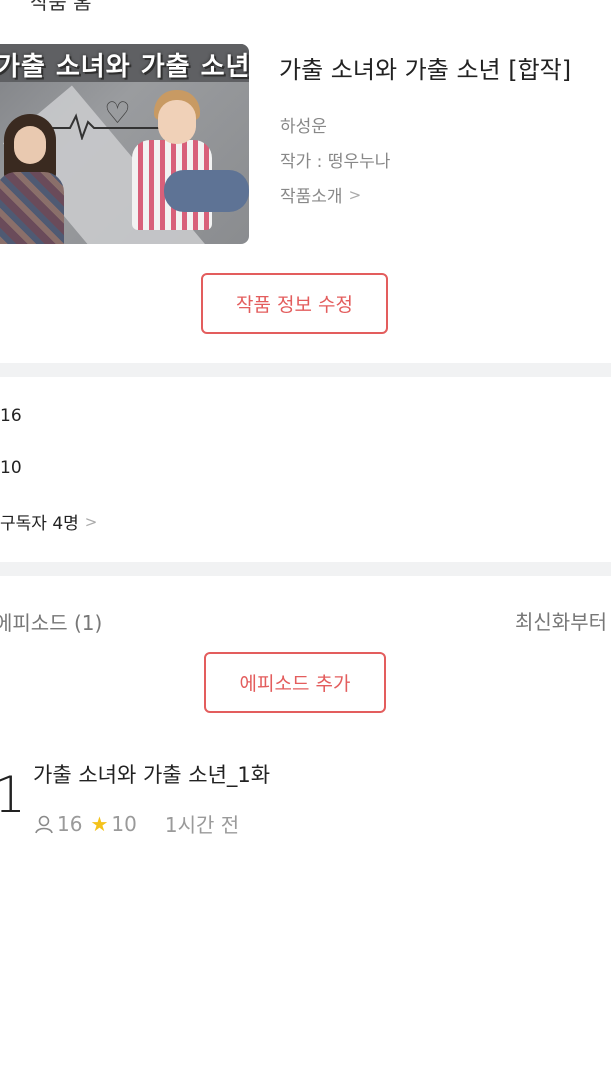 The width and height of the screenshot is (611, 1087). Describe the element at coordinates (33, 179) in the screenshot. I see `cover-illustration-girl` at that location.